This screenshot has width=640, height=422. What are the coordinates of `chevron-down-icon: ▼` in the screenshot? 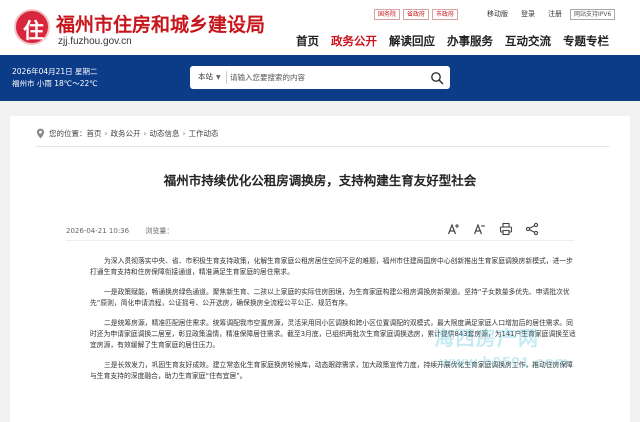 It's located at (218, 77).